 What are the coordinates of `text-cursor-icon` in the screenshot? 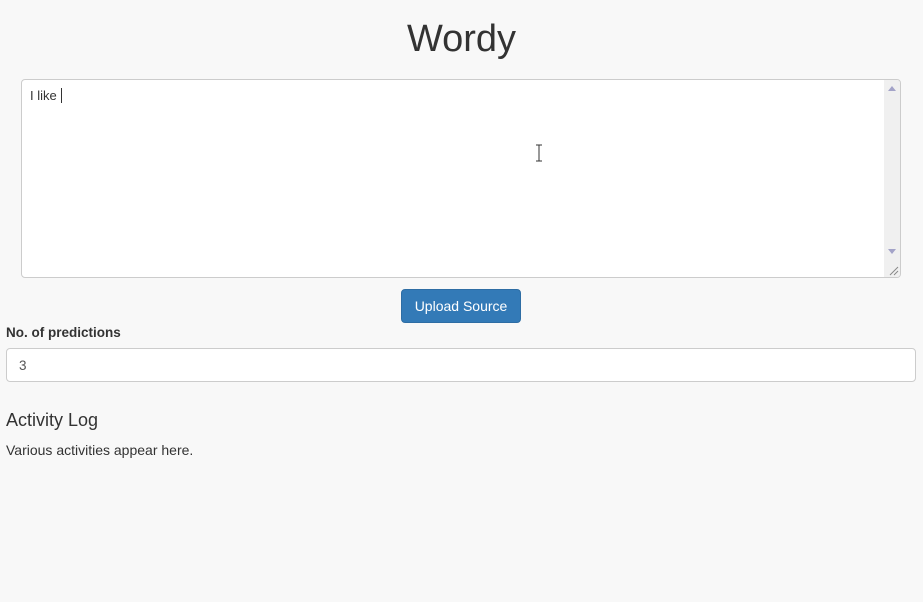 It's located at (539, 153).